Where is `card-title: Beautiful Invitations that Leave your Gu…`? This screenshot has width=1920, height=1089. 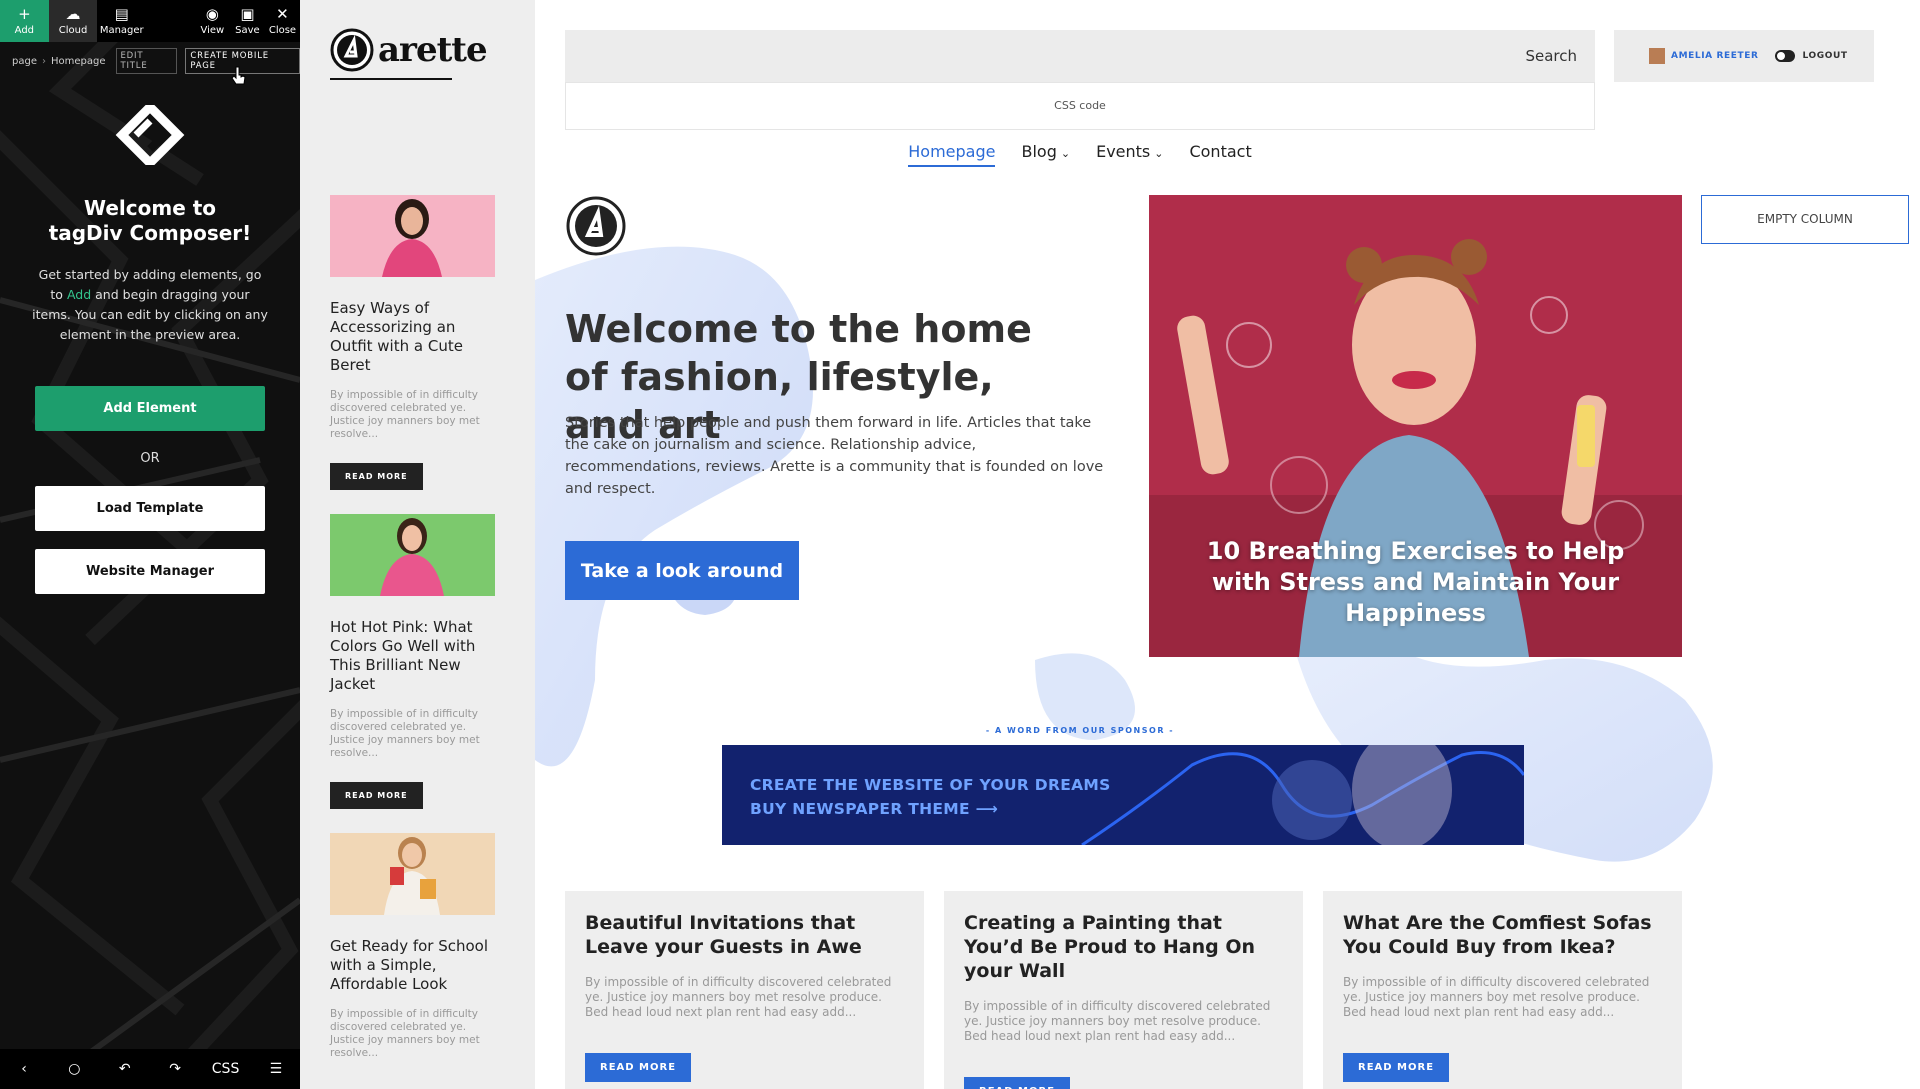 card-title: Beautiful Invitations that Leave your Gu… is located at coordinates (744, 935).